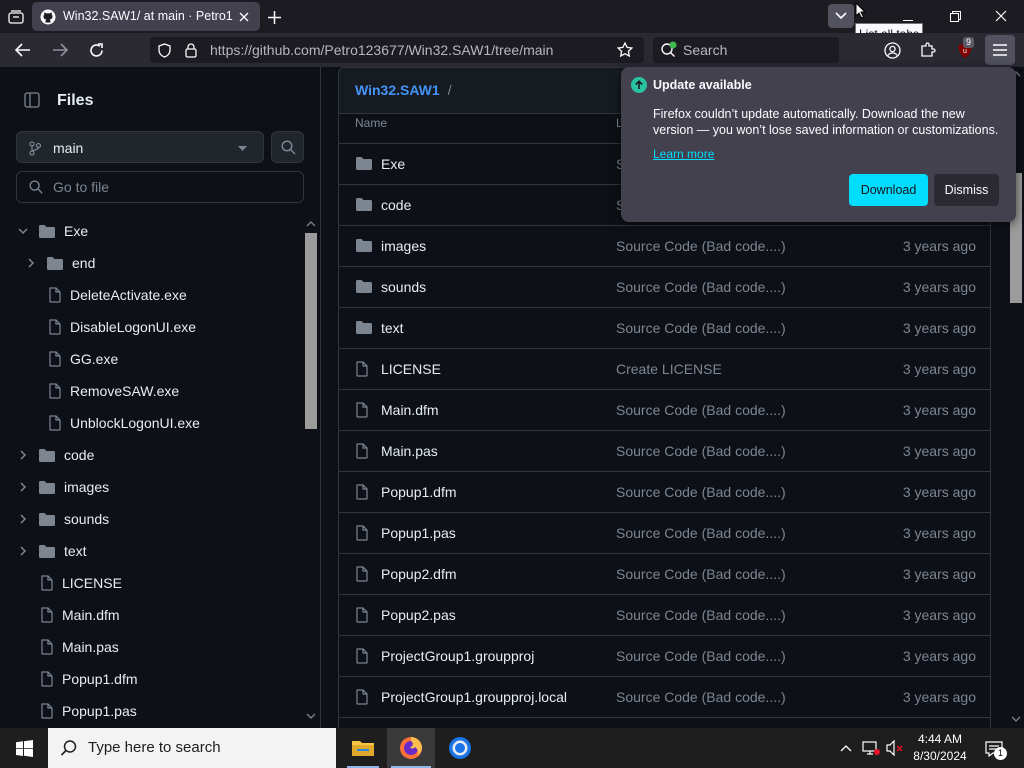  What do you see at coordinates (460, 748) in the screenshot?
I see `chrome-app` at bounding box center [460, 748].